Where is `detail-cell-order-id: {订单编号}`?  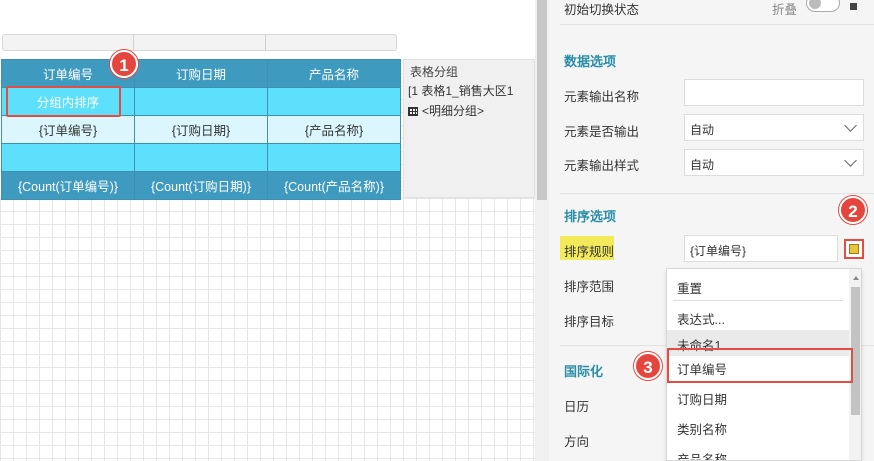
detail-cell-order-id: {订单编号} is located at coordinates (68, 129).